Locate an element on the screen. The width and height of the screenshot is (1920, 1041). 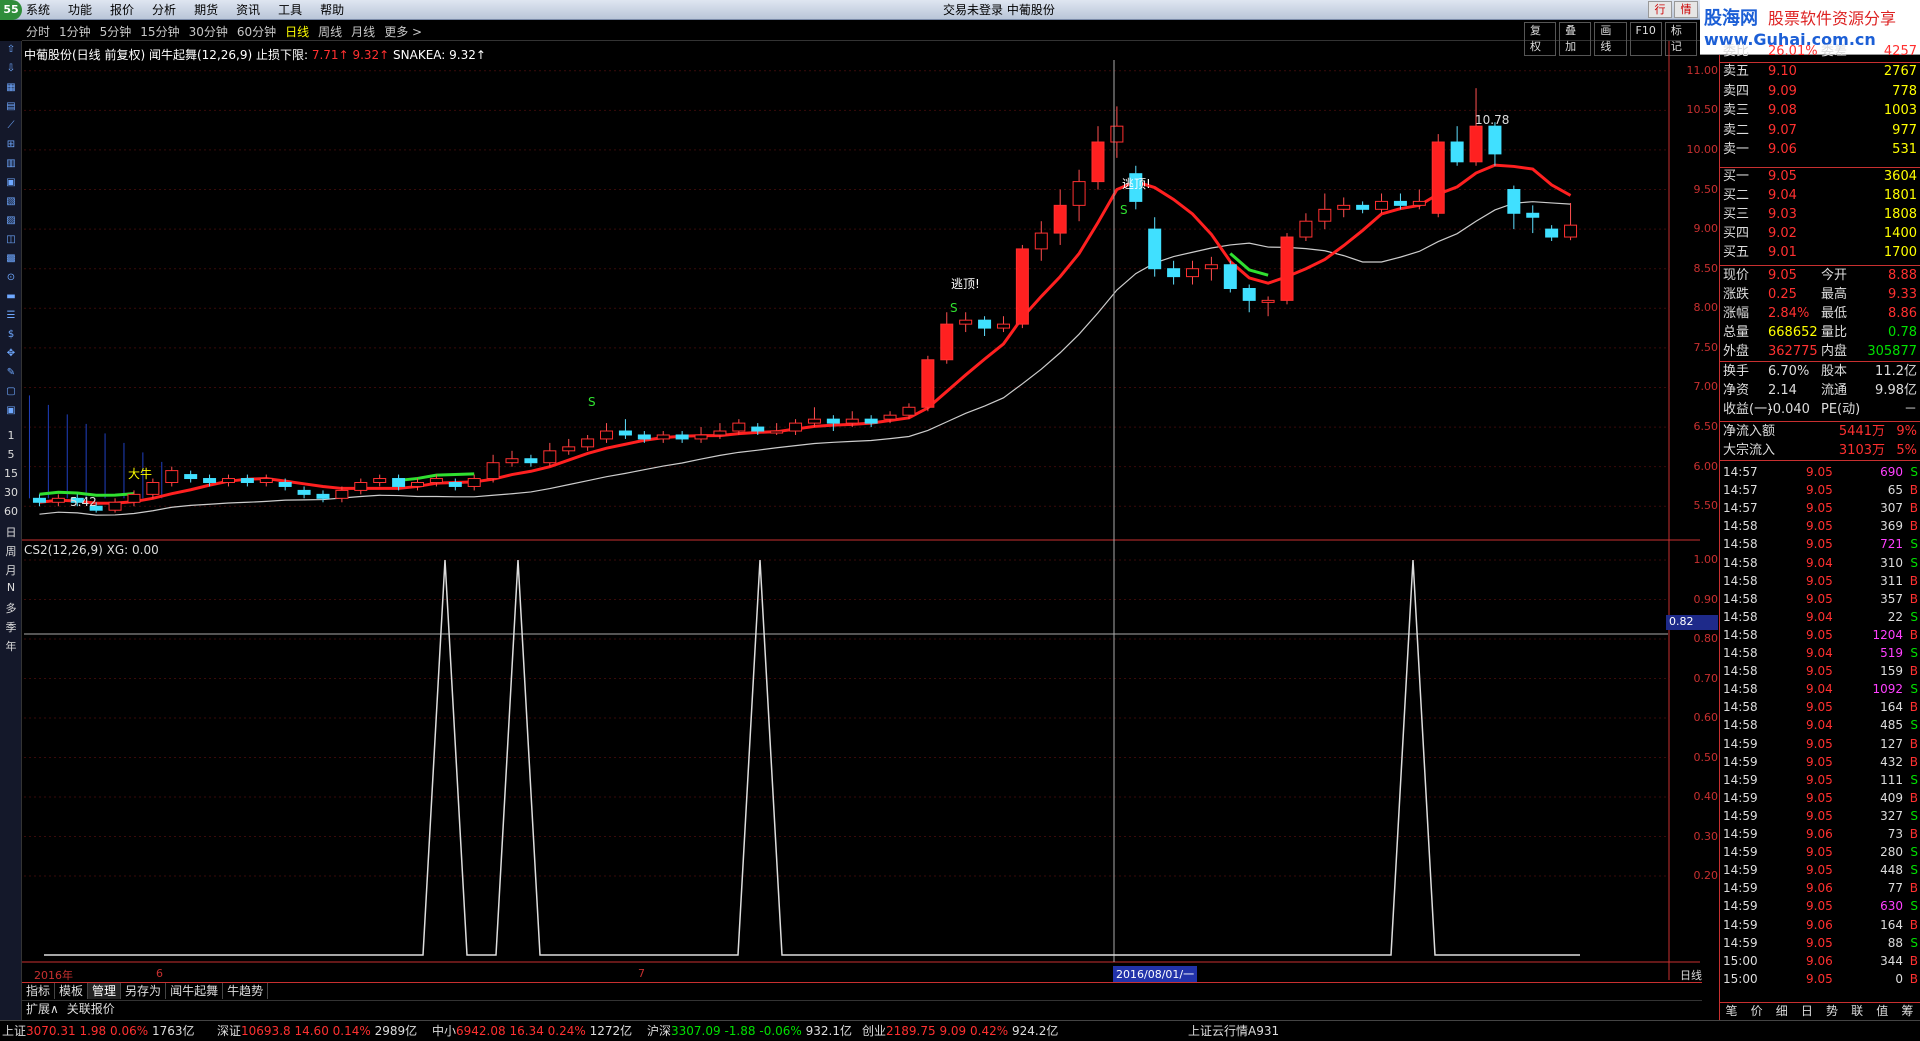
tick-row: 14:58 9.04 22 S is located at coordinates (1820, 617).